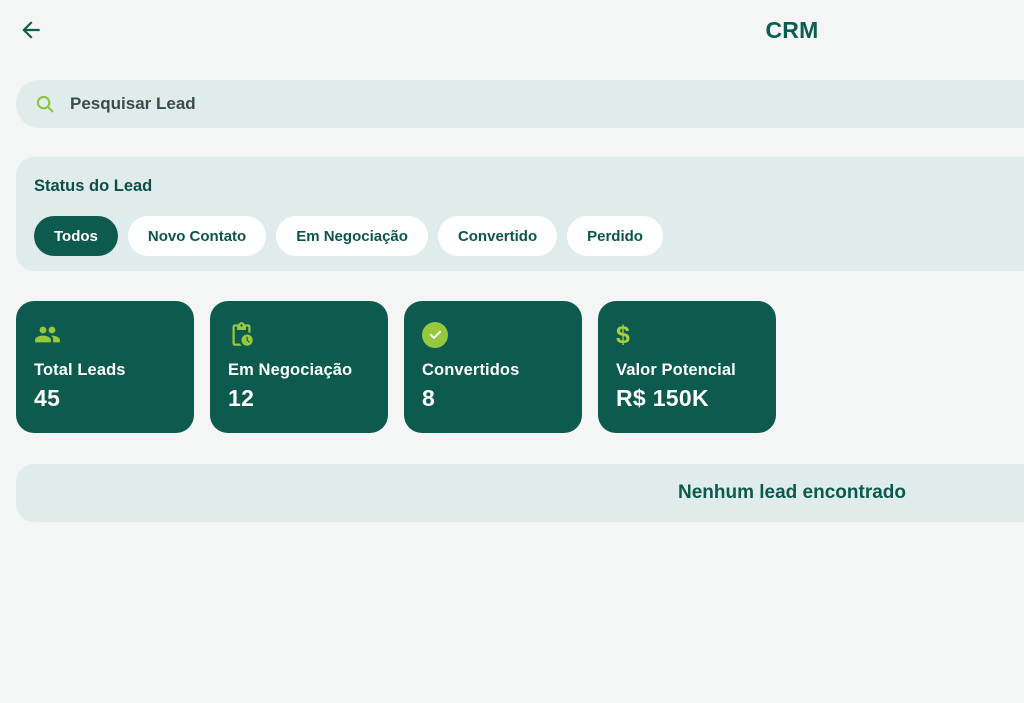 The image size is (1024, 703). What do you see at coordinates (93, 186) in the screenshot?
I see `filter-title: Status do Lead` at bounding box center [93, 186].